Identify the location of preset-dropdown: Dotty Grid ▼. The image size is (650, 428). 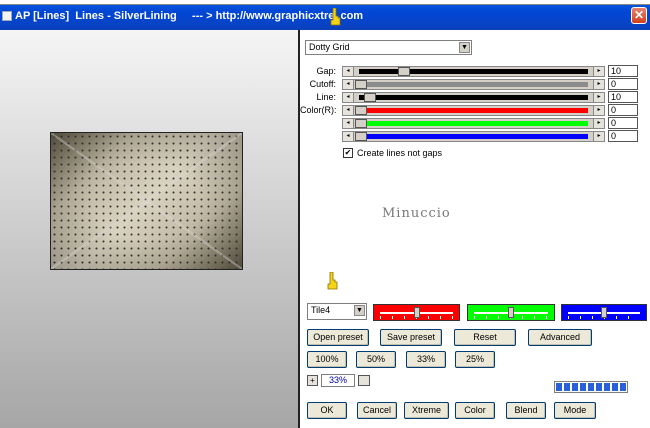
(388, 47).